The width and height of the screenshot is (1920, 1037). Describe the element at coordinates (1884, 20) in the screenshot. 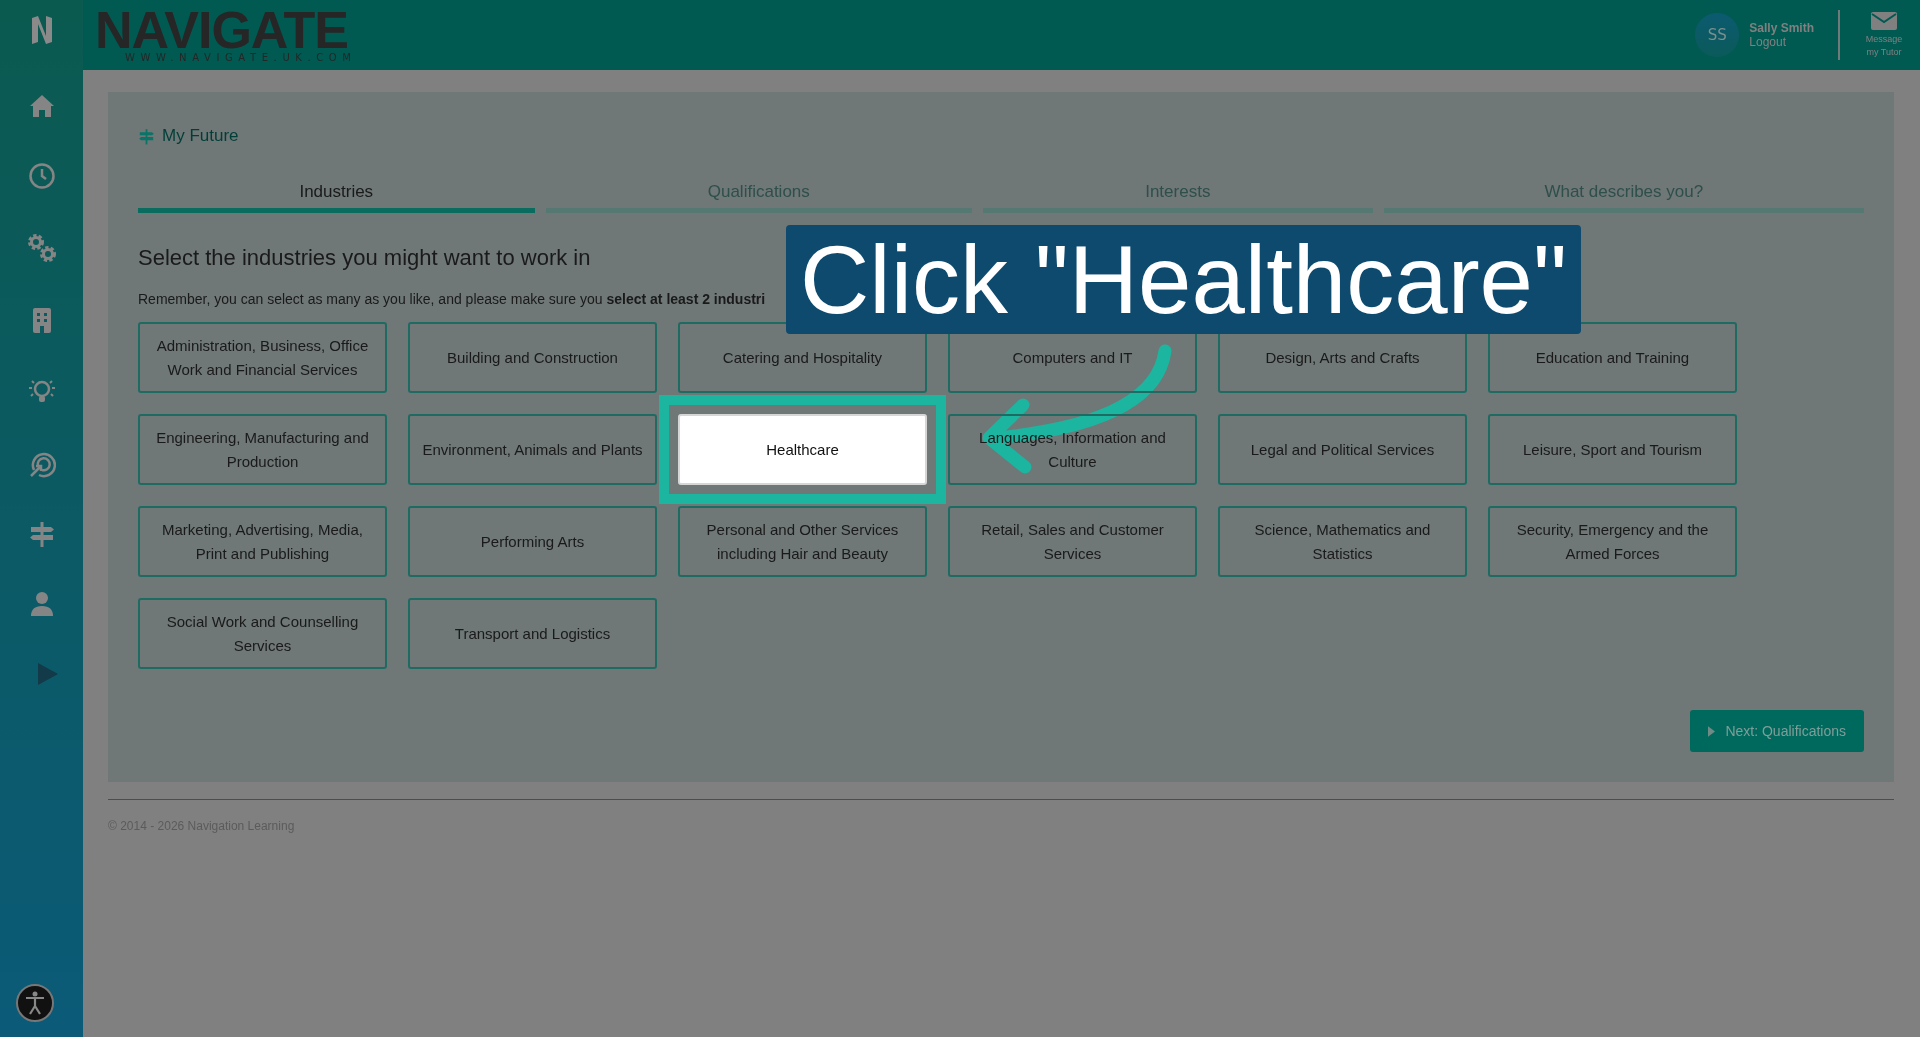

I see `envelope-icon` at that location.